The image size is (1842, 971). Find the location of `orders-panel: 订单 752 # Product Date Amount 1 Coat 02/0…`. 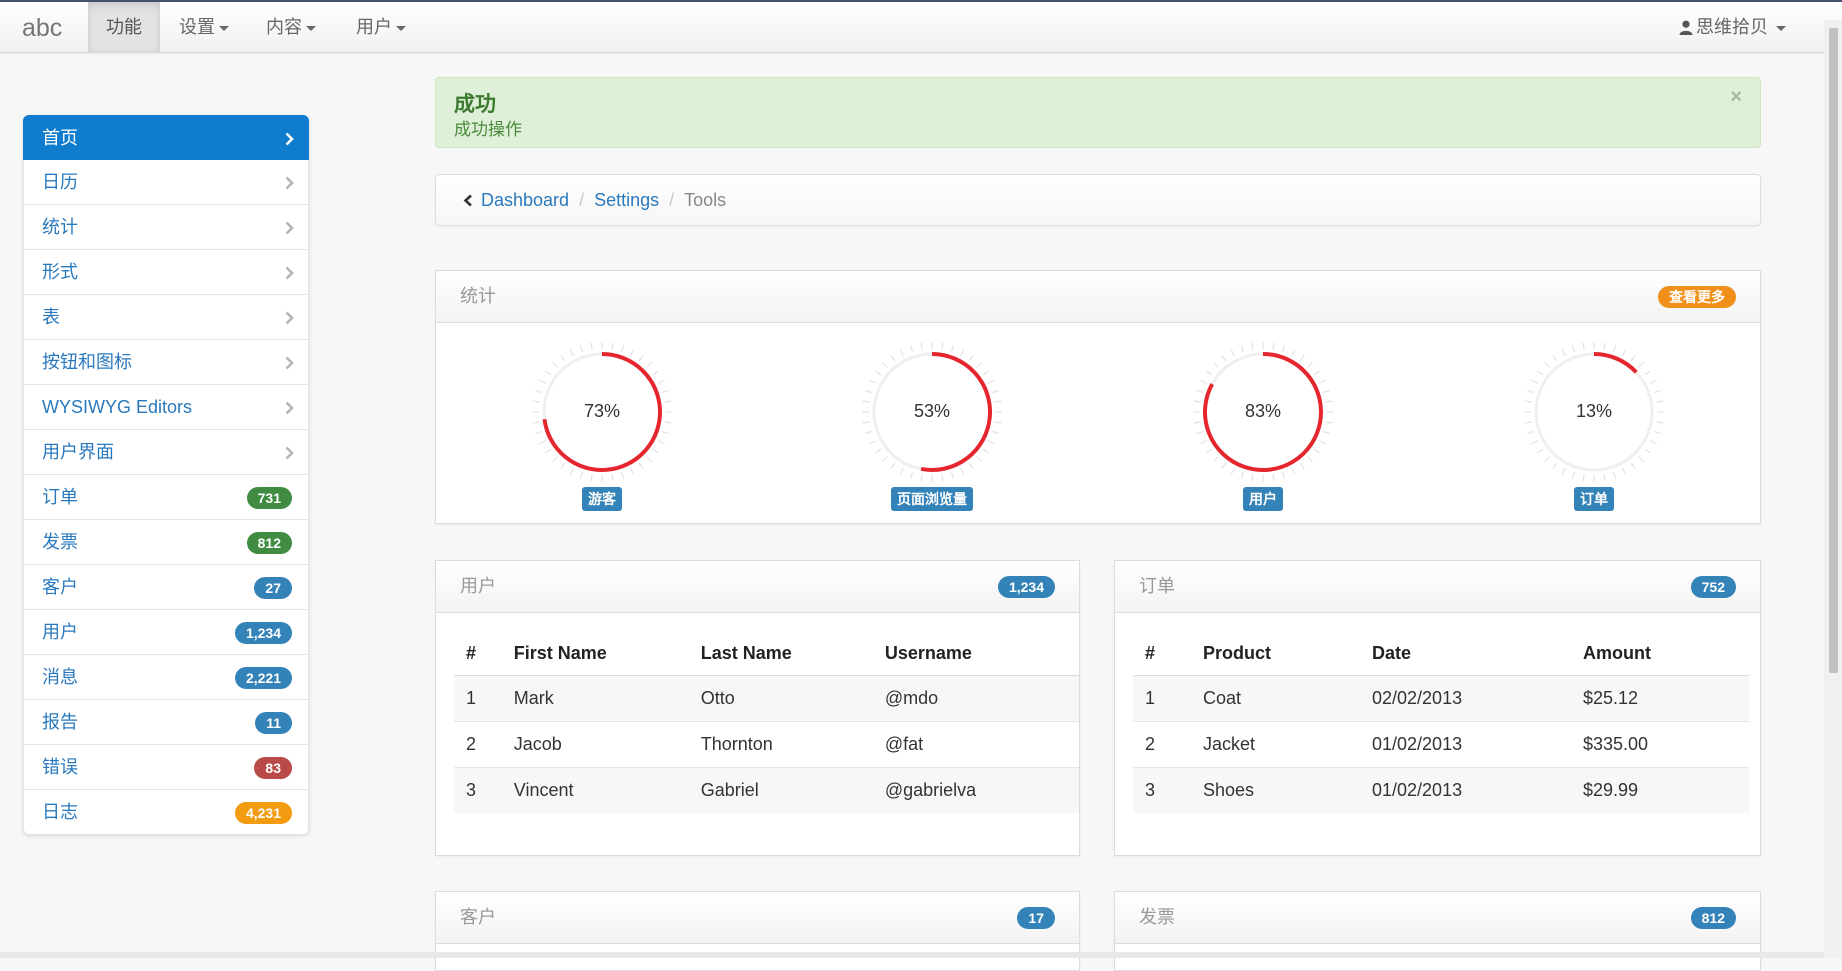

orders-panel: 订单 752 # Product Date Amount 1 Coat 02/0… is located at coordinates (1437, 708).